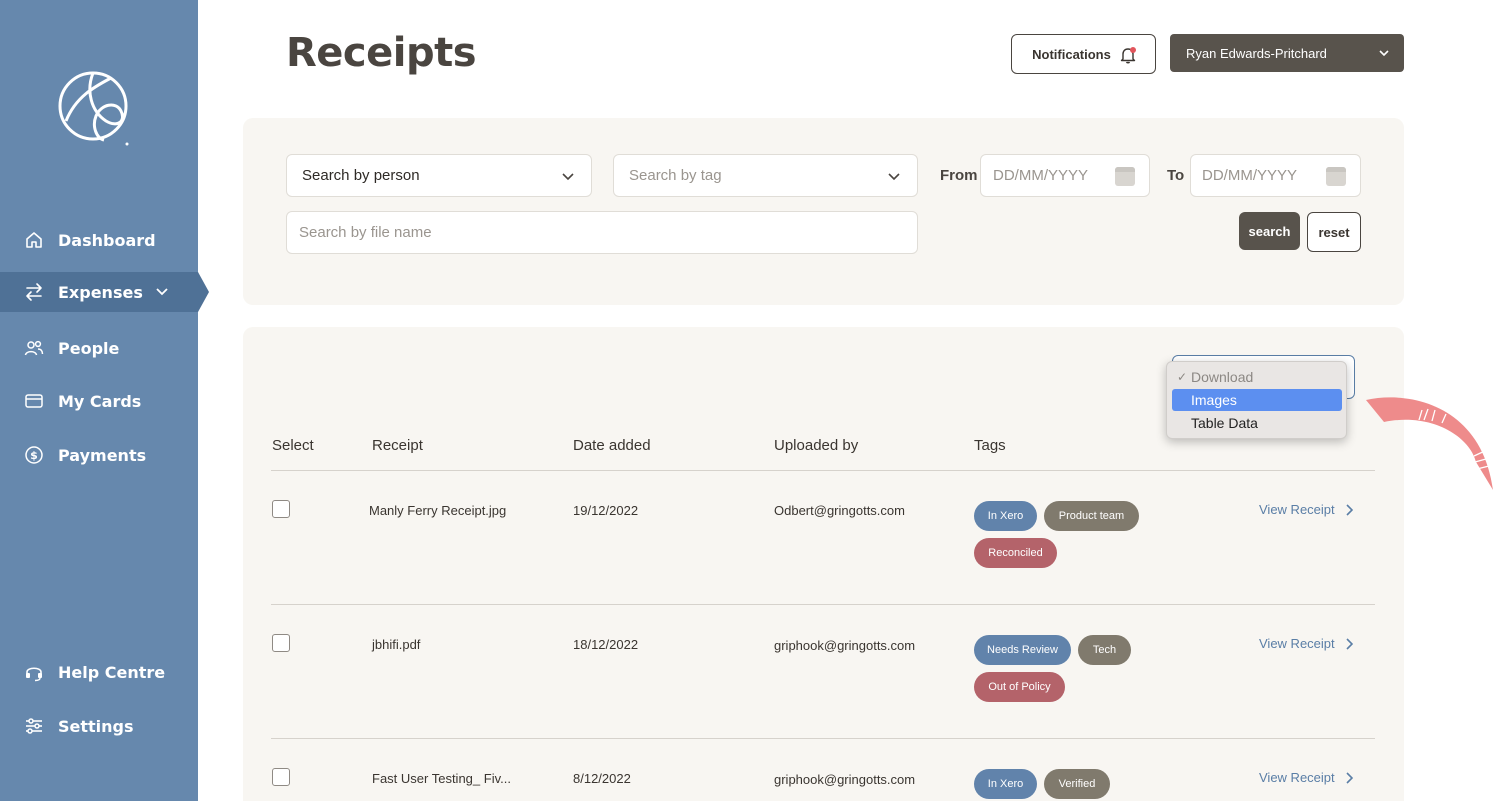  I want to click on headset-icon, so click(34, 672).